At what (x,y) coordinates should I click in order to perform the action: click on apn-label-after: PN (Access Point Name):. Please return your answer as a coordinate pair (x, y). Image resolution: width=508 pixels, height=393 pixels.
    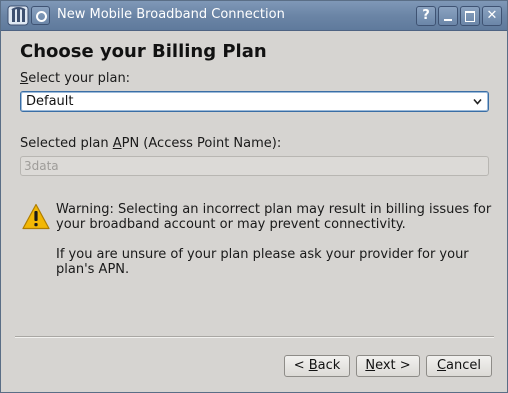
    Looking at the image, I should click on (201, 143).